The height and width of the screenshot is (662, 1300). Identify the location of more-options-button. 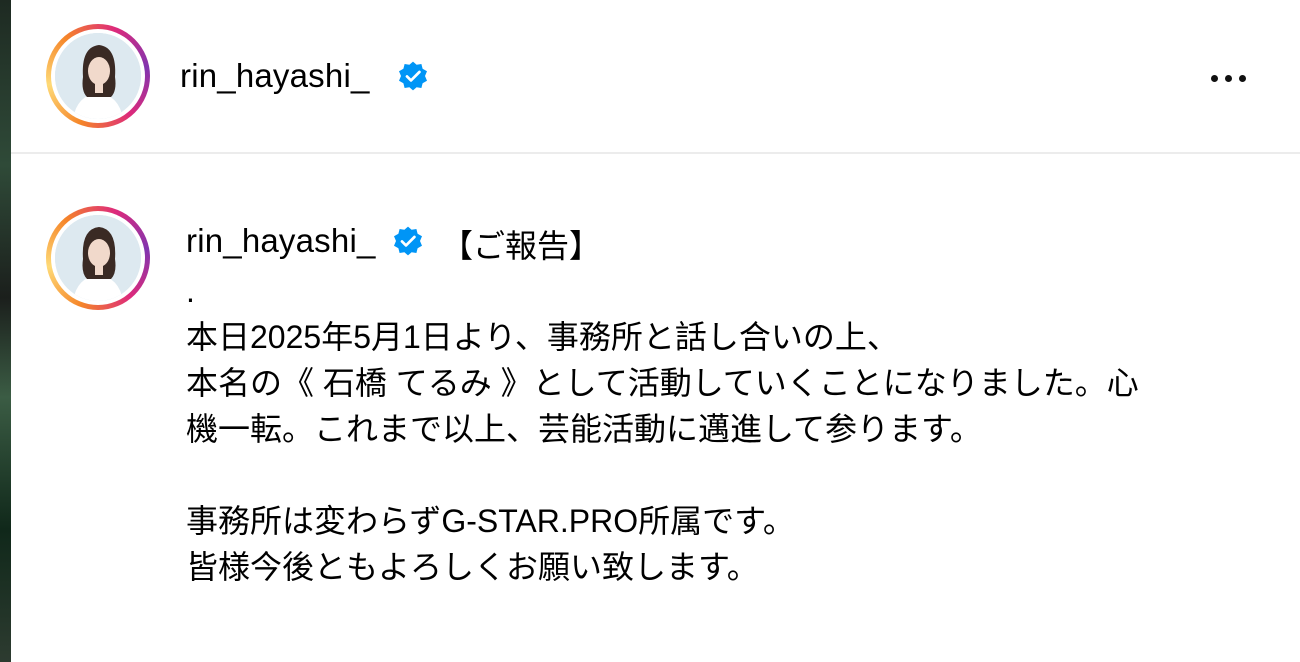
(1228, 78).